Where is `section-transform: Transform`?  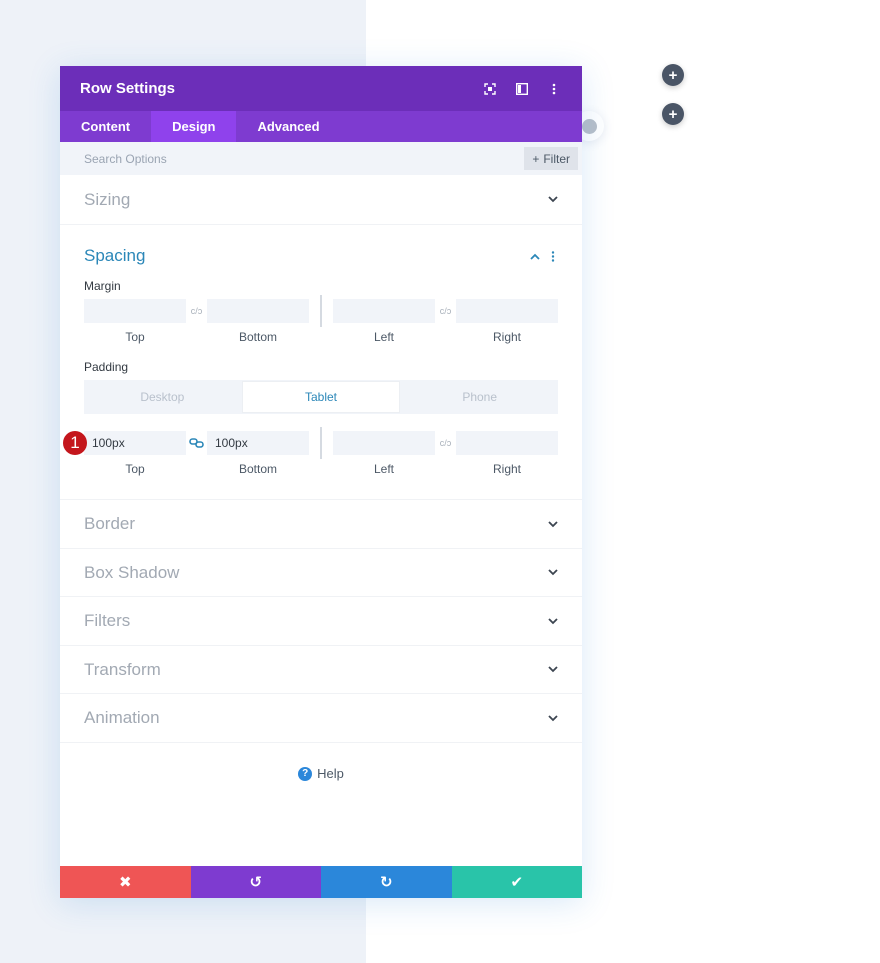
section-transform: Transform is located at coordinates (321, 670).